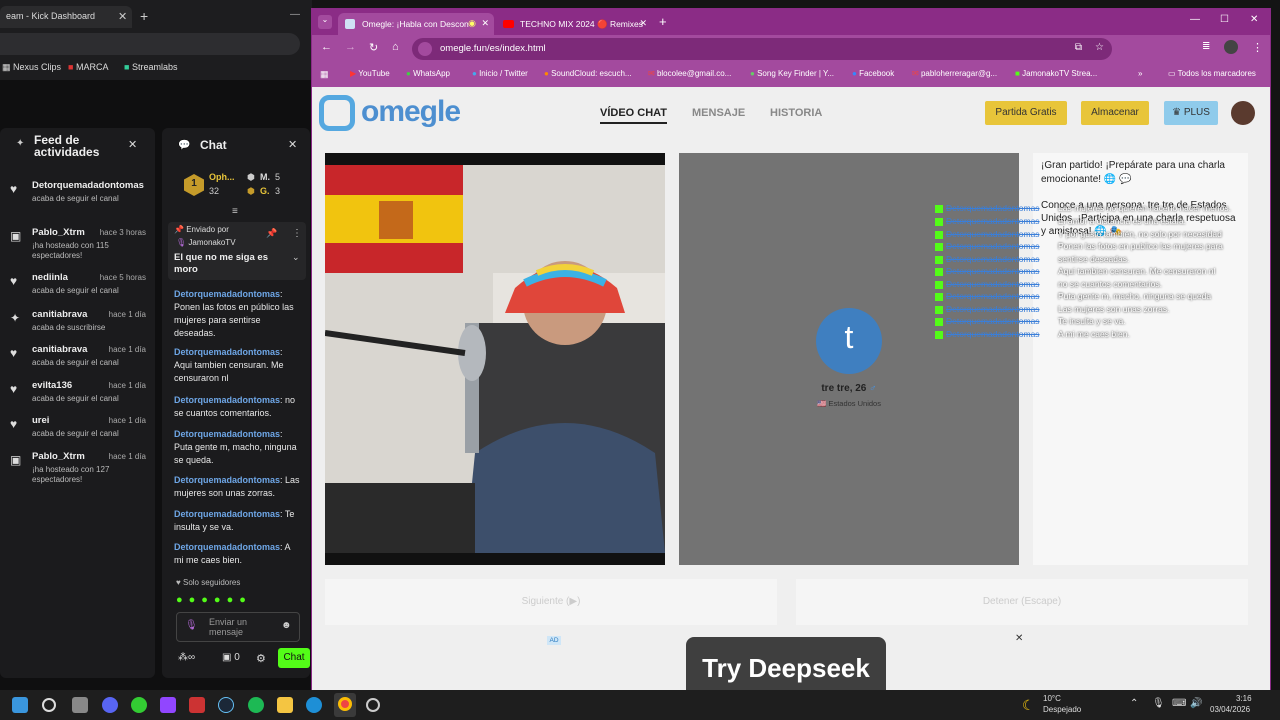 This screenshot has width=1280, height=720. Describe the element at coordinates (52, 385) in the screenshot. I see `feed-item-name: evilta136` at that location.